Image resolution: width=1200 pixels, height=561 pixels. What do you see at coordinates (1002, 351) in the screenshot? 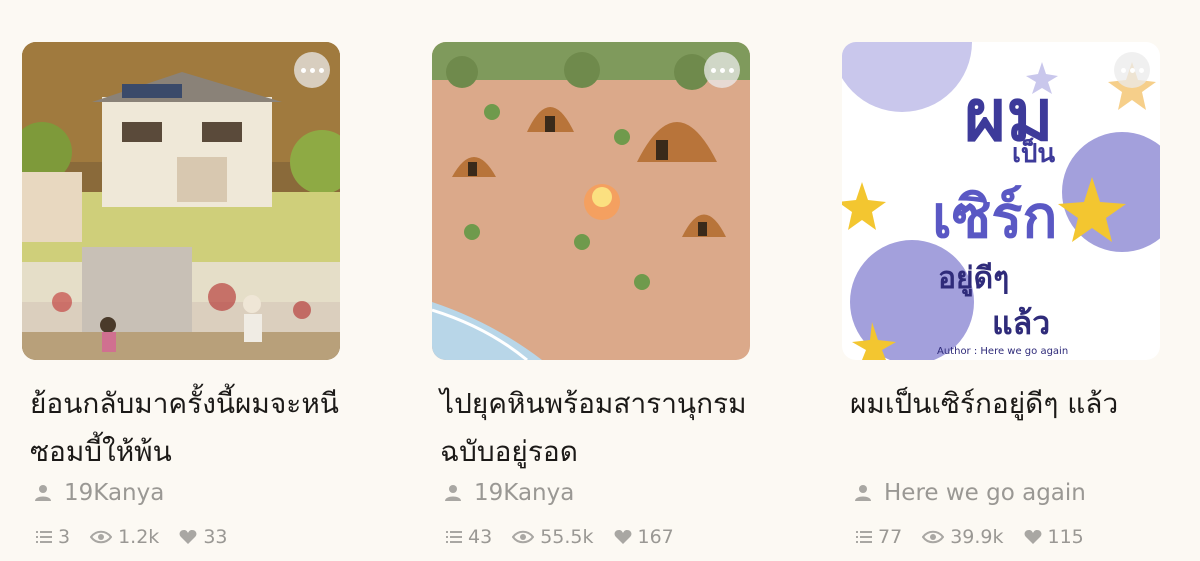
I see `cover-author-credit: Author : Here we go again` at bounding box center [1002, 351].